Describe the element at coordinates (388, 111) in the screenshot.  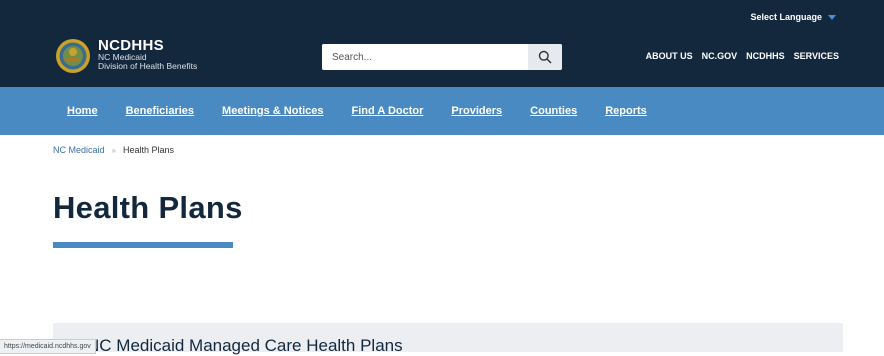
I see `nav-item-find-a-doctor: Find A Doctor` at that location.